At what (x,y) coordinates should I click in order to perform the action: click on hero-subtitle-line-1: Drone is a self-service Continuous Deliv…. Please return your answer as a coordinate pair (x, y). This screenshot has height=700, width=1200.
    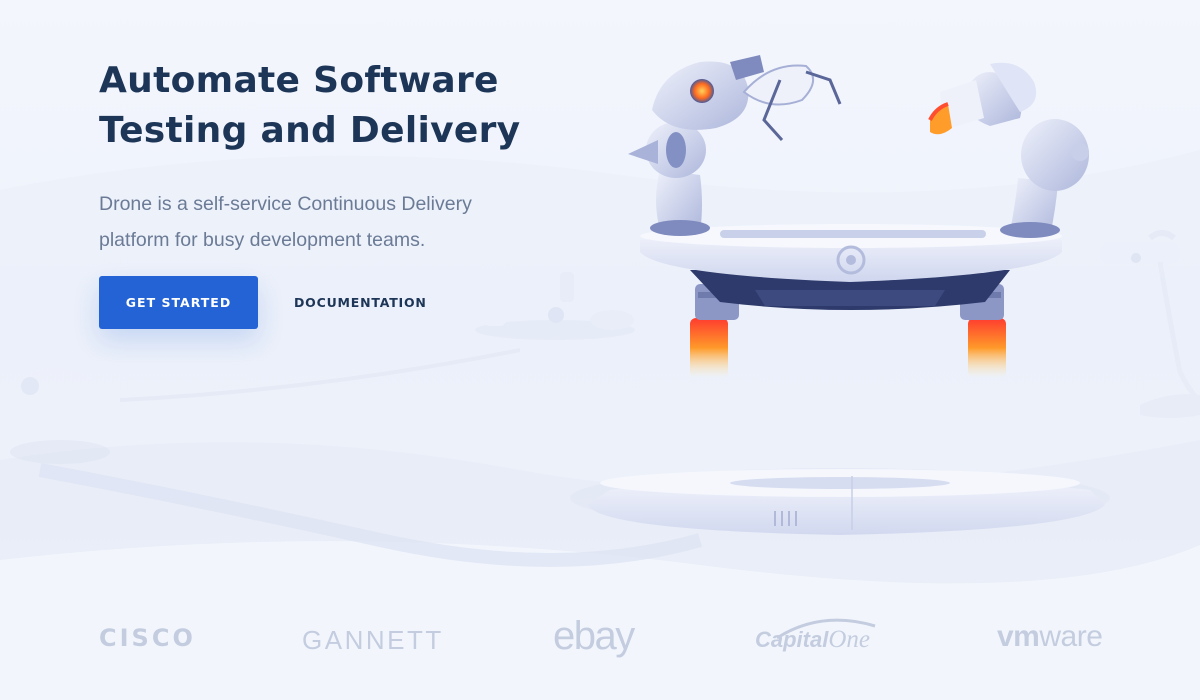
    Looking at the image, I should click on (285, 204).